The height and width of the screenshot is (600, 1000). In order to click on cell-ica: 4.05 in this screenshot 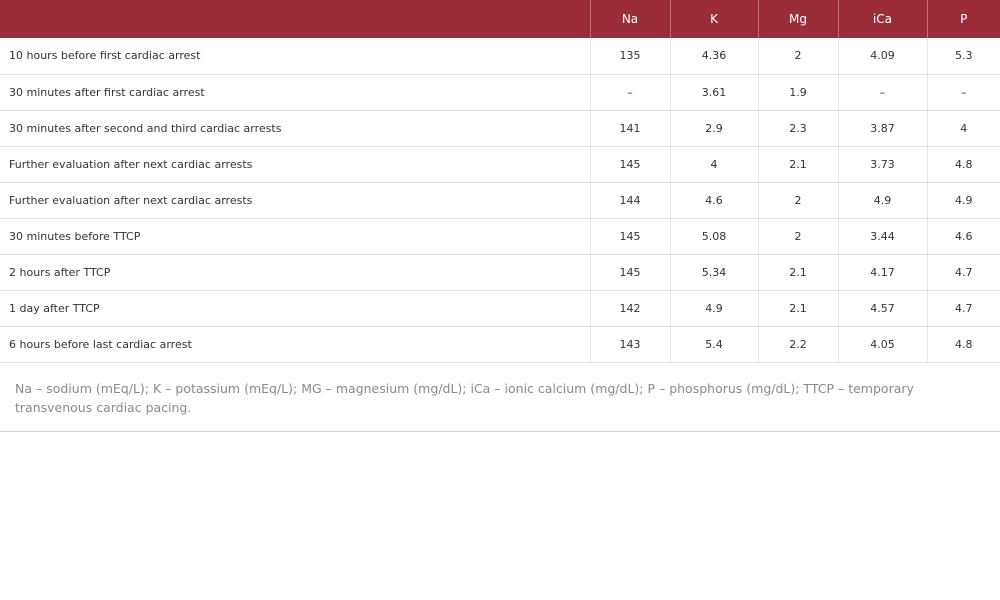, I will do `click(882, 344)`.